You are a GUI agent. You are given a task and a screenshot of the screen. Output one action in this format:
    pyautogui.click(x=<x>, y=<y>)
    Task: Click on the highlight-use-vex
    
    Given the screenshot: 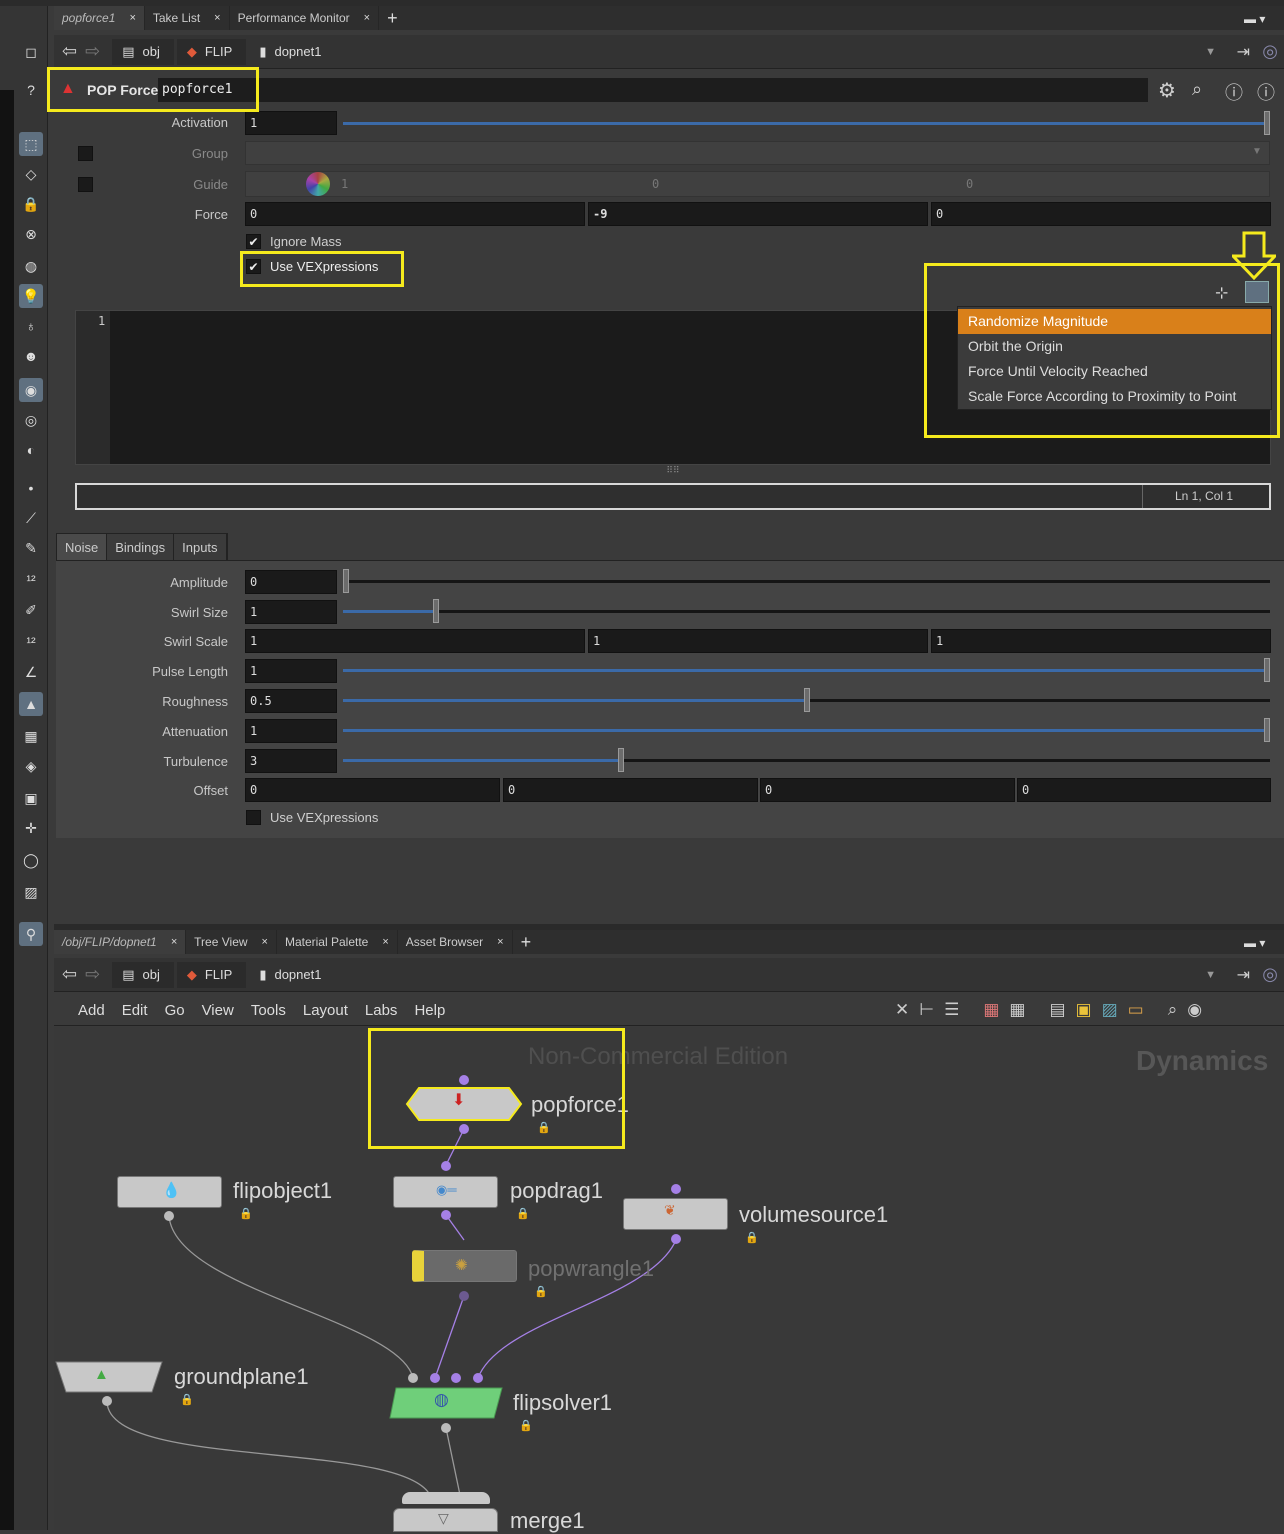 What is the action you would take?
    pyautogui.click(x=322, y=269)
    